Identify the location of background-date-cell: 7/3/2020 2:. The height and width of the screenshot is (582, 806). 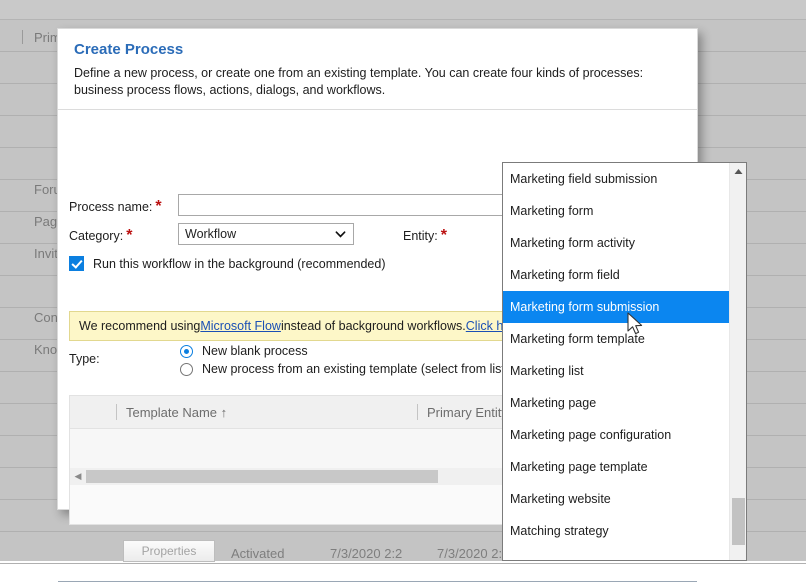
(469, 553).